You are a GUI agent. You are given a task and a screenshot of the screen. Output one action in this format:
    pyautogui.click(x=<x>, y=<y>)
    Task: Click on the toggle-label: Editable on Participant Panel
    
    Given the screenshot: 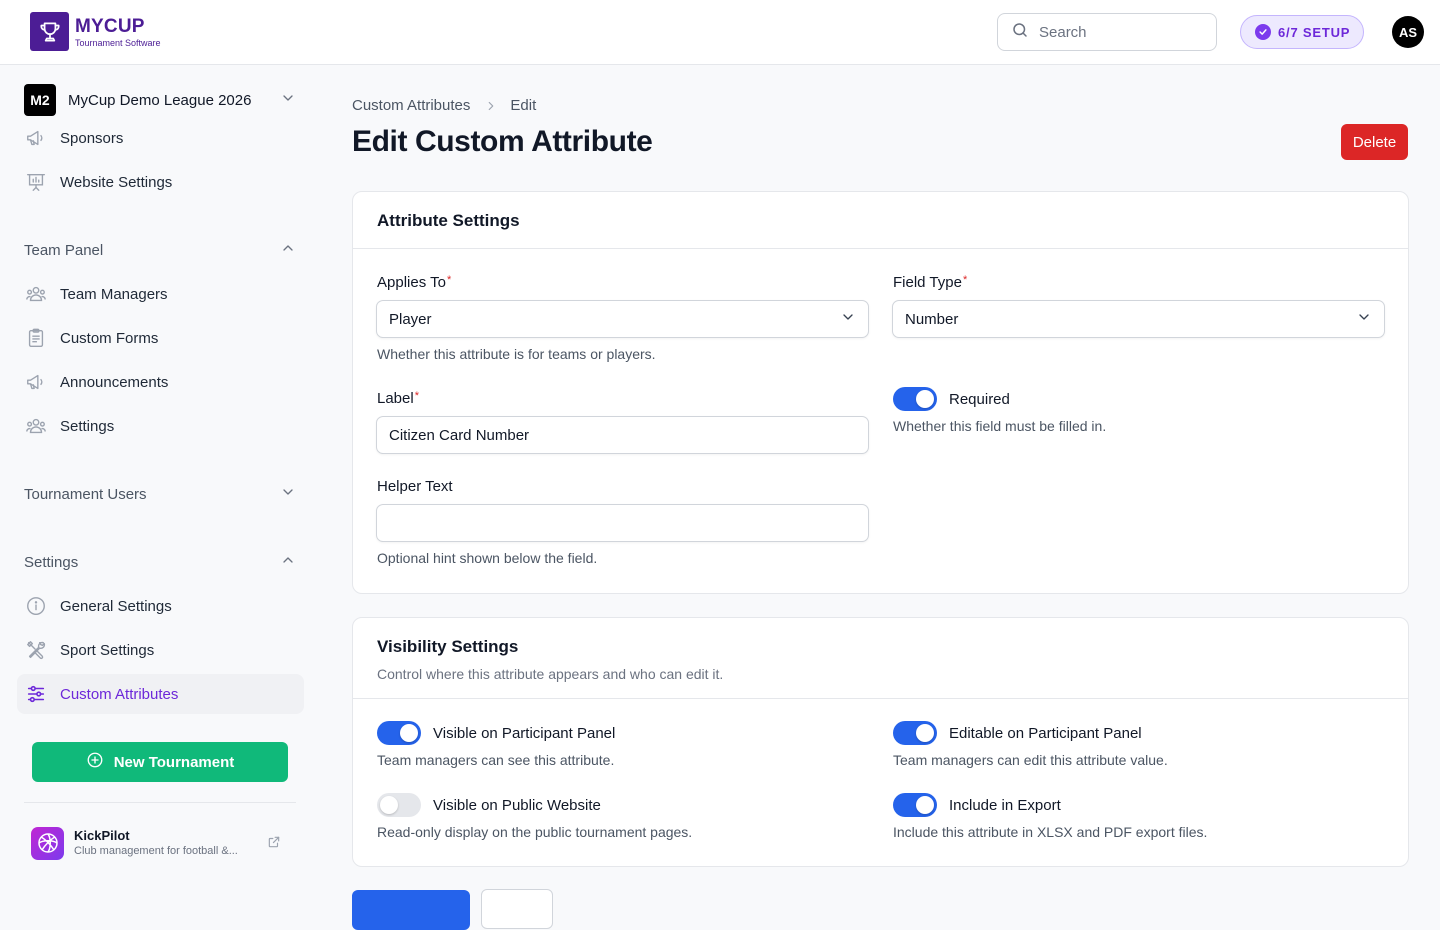 What is the action you would take?
    pyautogui.click(x=1045, y=733)
    